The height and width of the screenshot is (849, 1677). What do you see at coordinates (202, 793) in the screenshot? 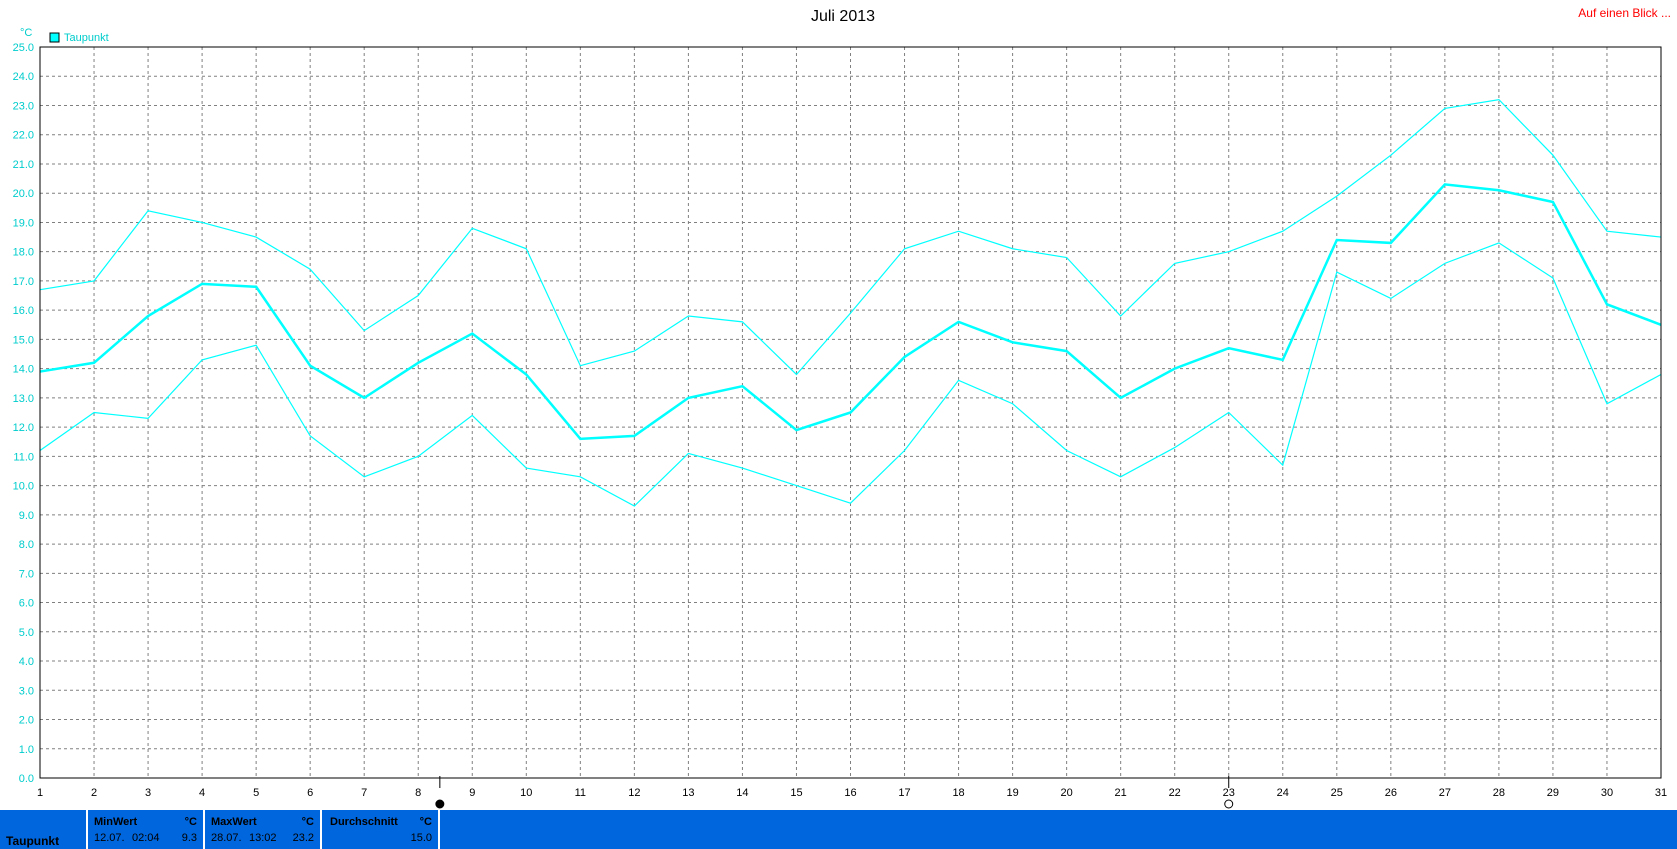
I see `x-tick-label: 4` at bounding box center [202, 793].